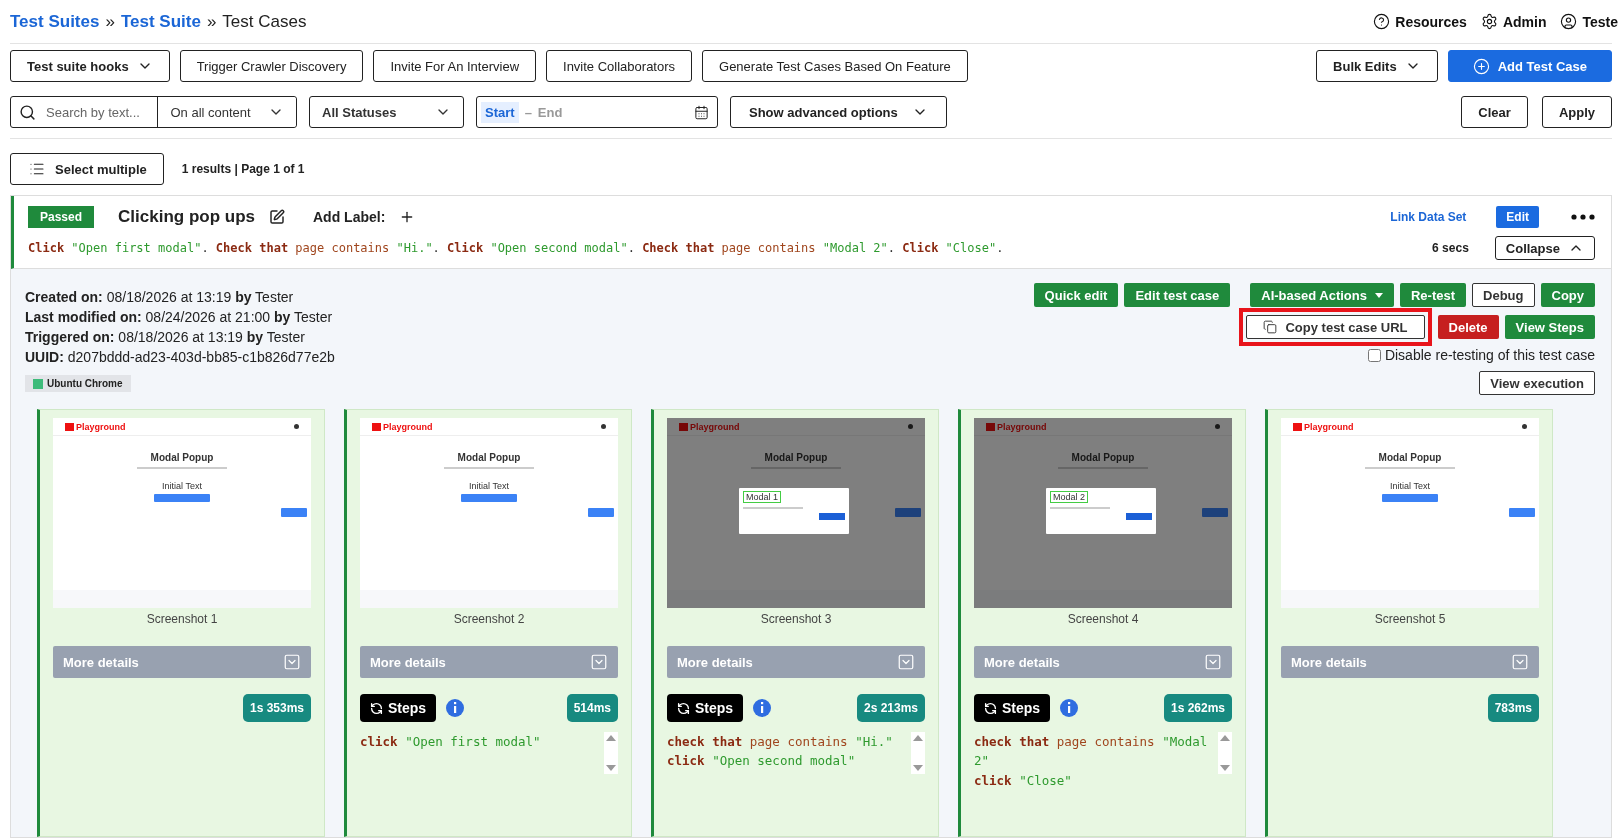 The width and height of the screenshot is (1622, 838). I want to click on action-button: View Steps, so click(1549, 327).